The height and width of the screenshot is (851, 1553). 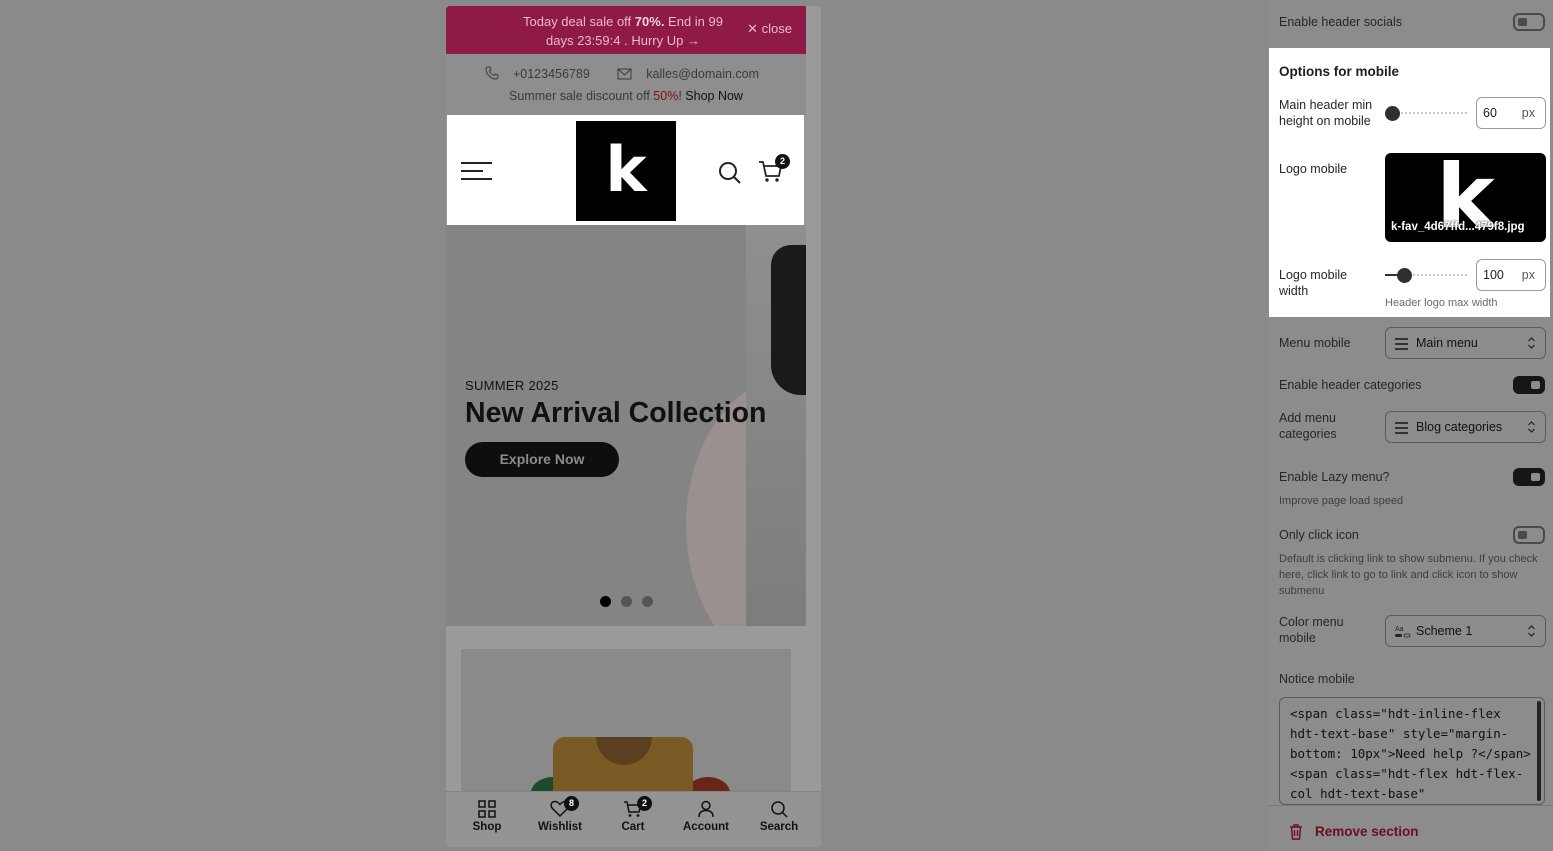 I want to click on nav-shop: Shop, so click(x=487, y=816).